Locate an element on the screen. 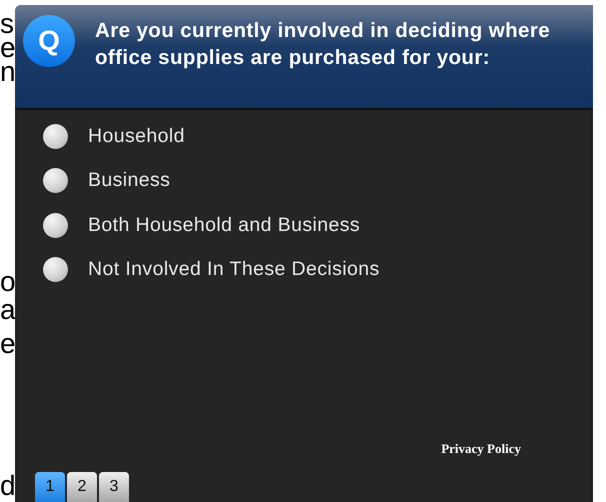 This screenshot has width=606, height=502. option-label: Business is located at coordinates (129, 181).